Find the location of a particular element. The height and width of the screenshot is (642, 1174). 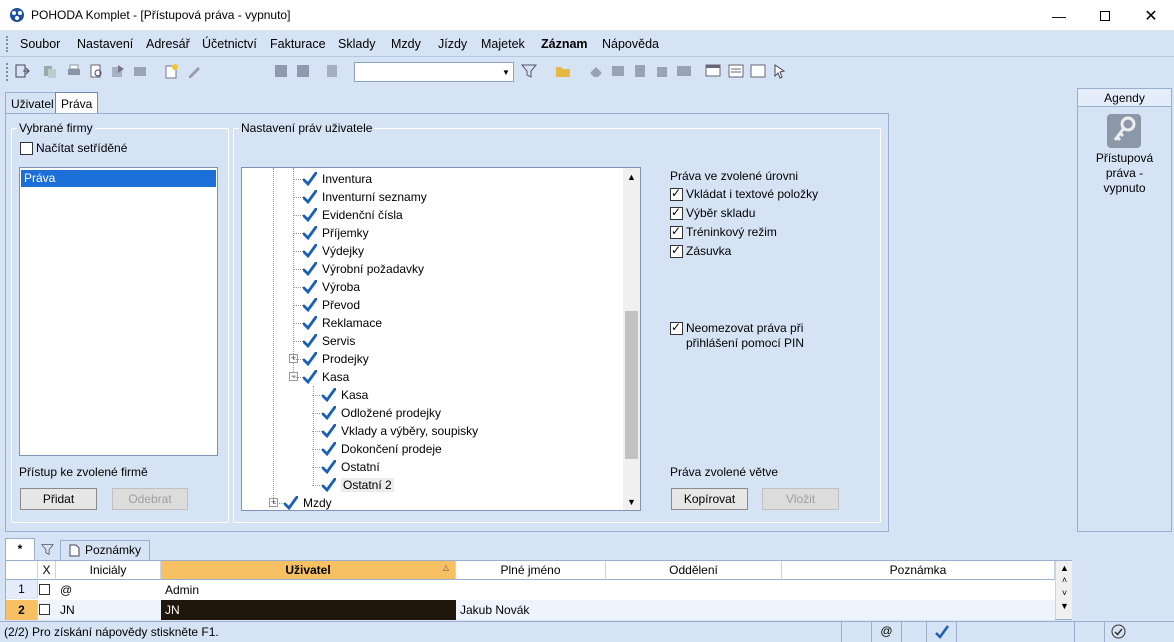

toolbar-combo: ▼ is located at coordinates (434, 72).